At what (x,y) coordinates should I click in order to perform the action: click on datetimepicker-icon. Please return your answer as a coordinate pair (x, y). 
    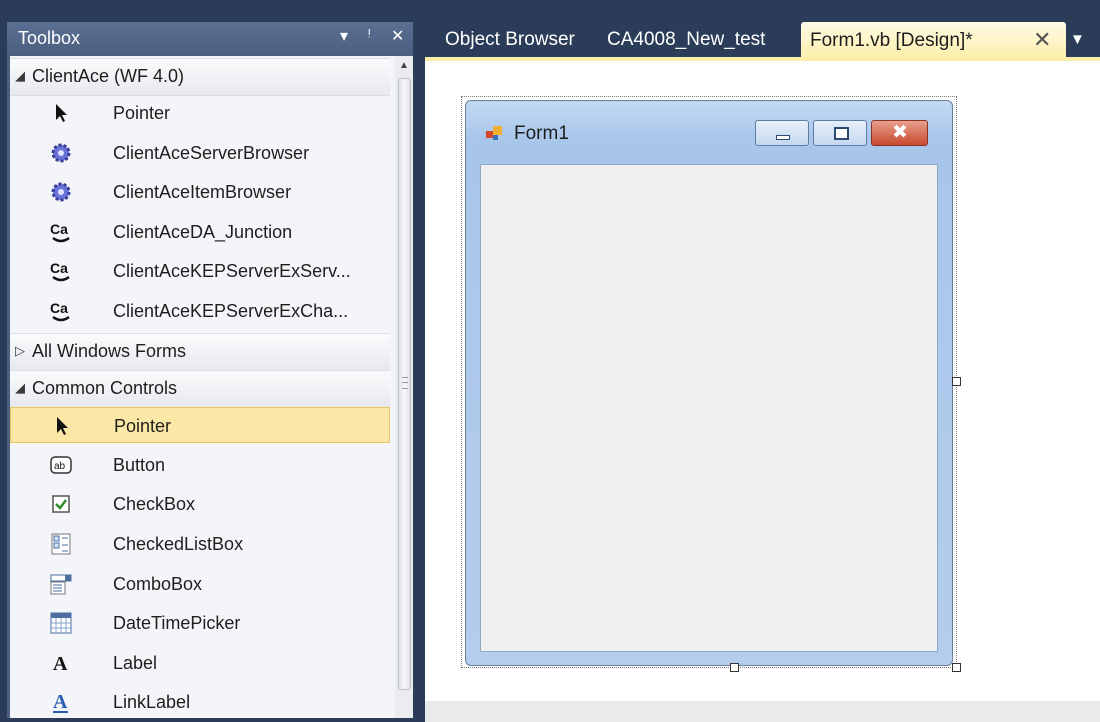
    Looking at the image, I should click on (61, 623).